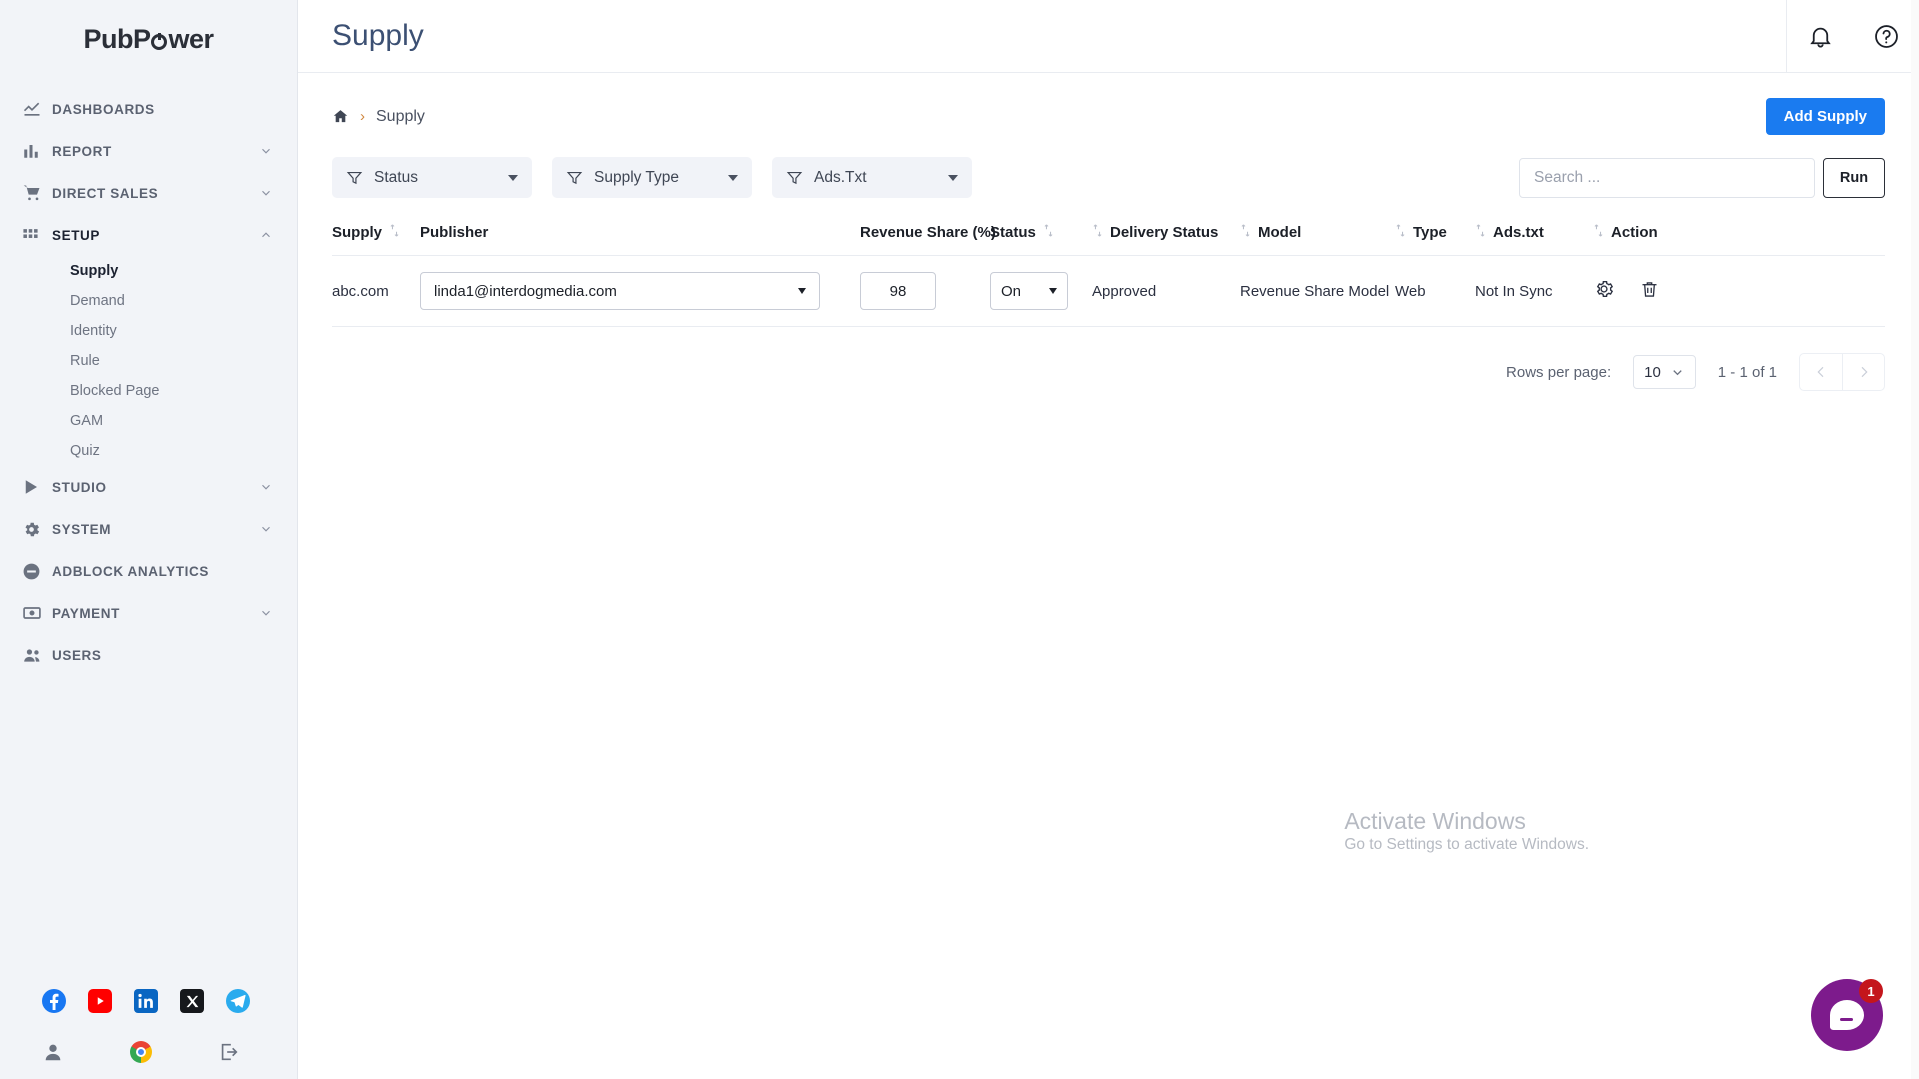 This screenshot has width=1919, height=1079. I want to click on brand-logo: PubP wer, so click(148, 39).